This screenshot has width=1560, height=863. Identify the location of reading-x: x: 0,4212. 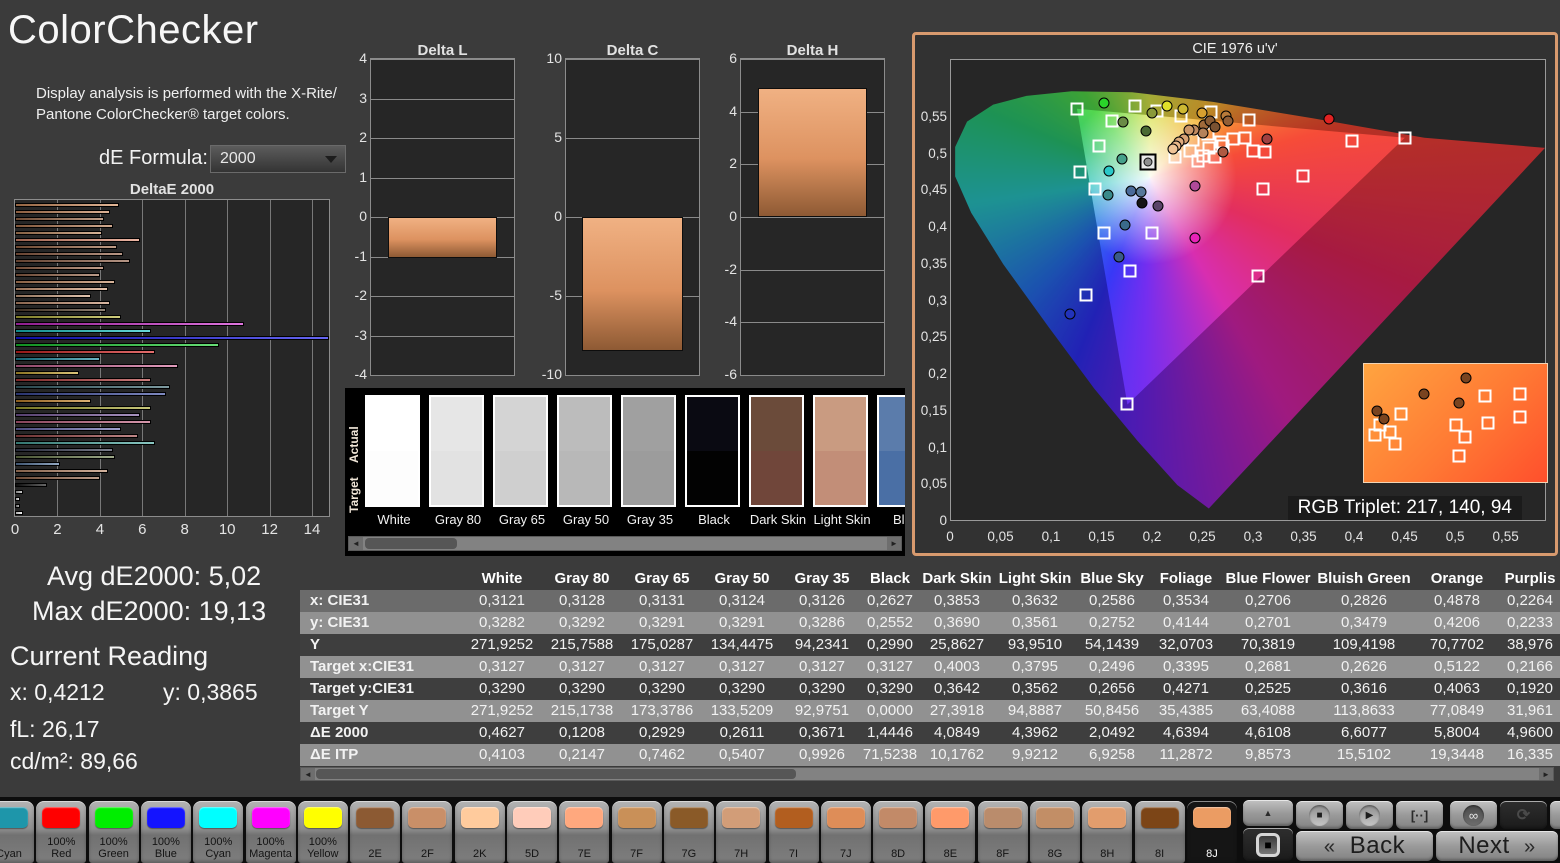
(57, 692).